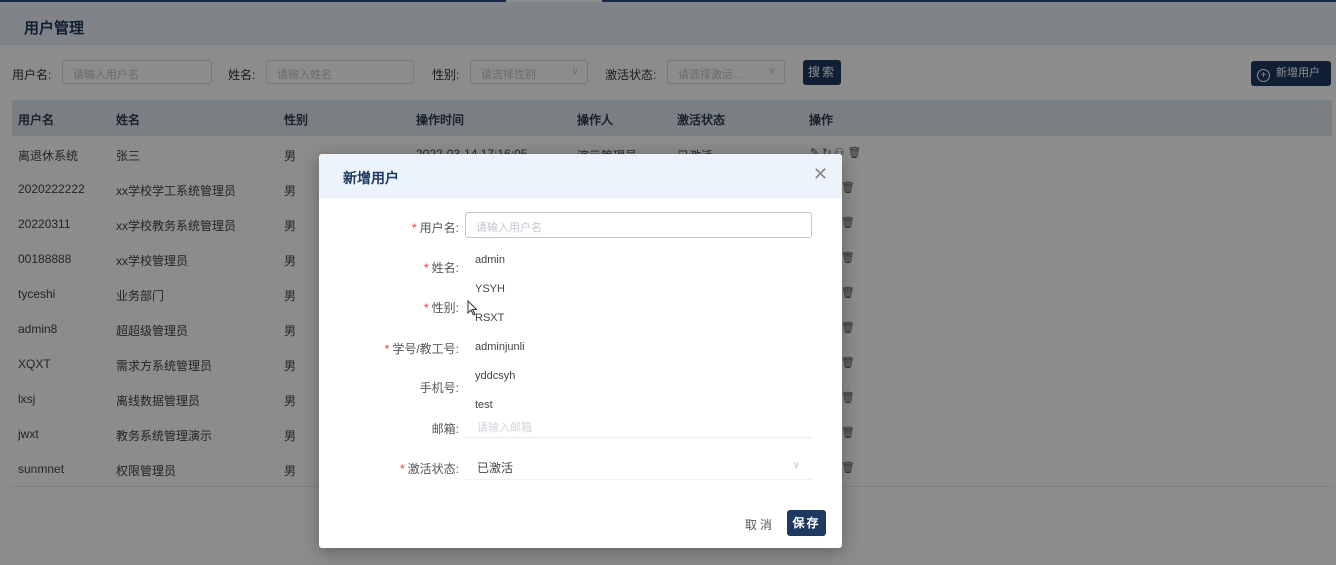  What do you see at coordinates (638, 467) in the screenshot?
I see `status-select: 已激活 ∨` at bounding box center [638, 467].